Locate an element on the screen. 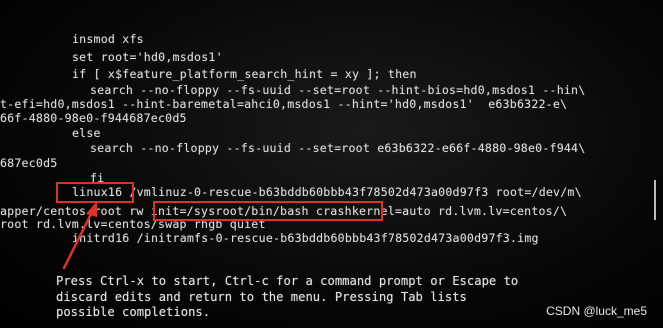  help-line: possible completions. is located at coordinates (133, 312).